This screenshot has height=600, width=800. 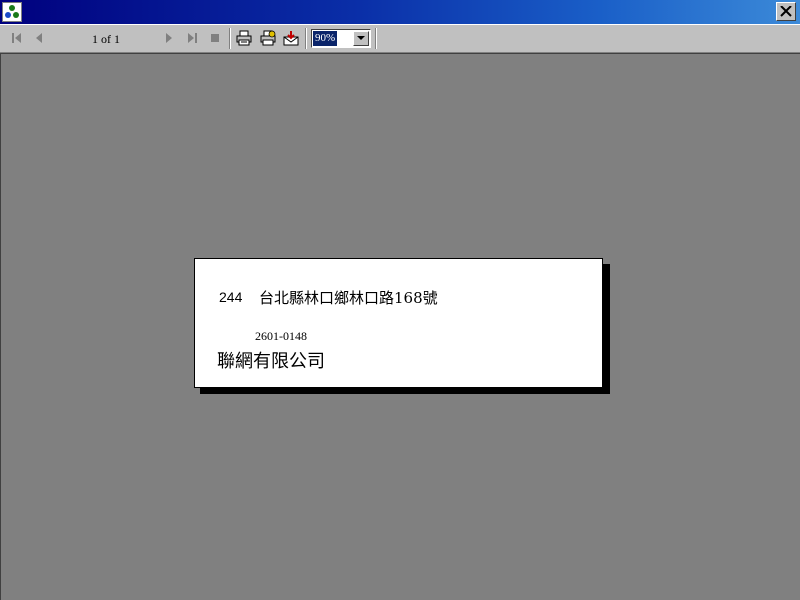 I want to click on previous-page-icon, so click(x=39, y=38).